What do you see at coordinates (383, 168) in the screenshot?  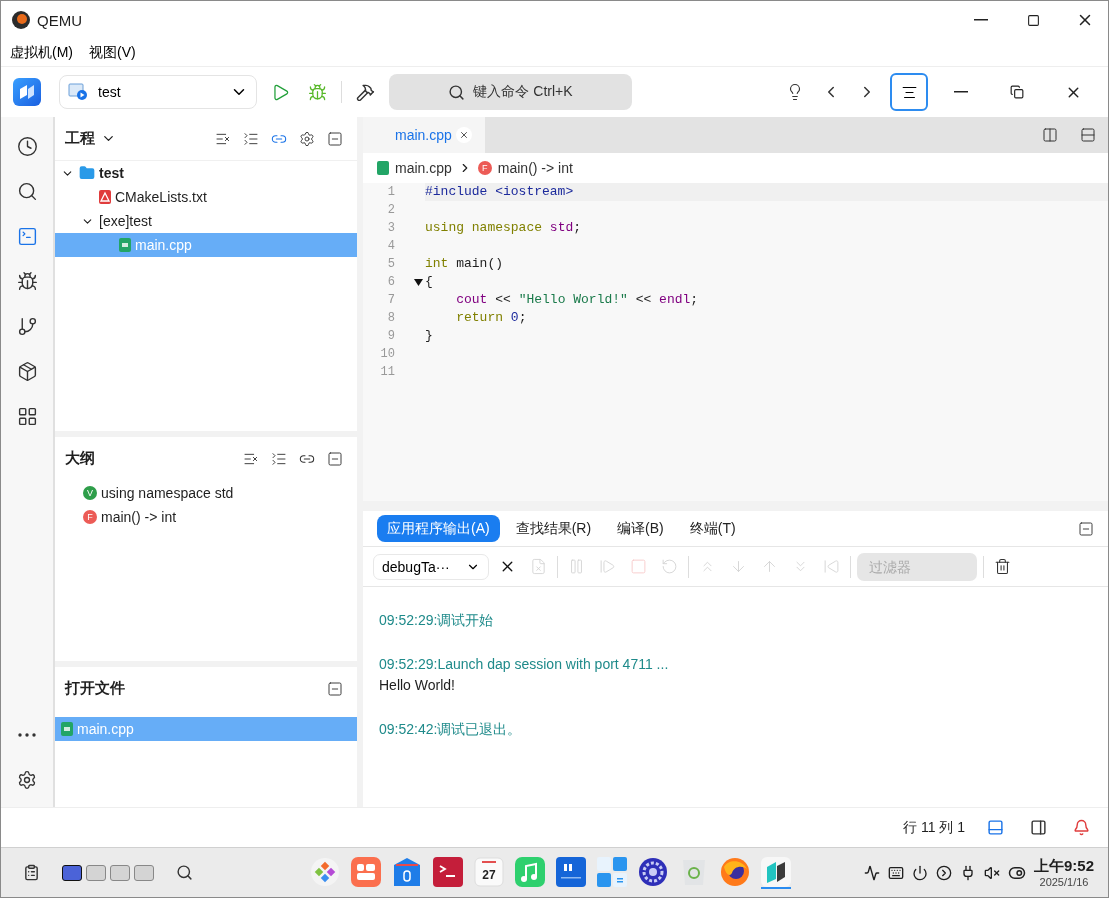 I see `cpp-file-icon` at bounding box center [383, 168].